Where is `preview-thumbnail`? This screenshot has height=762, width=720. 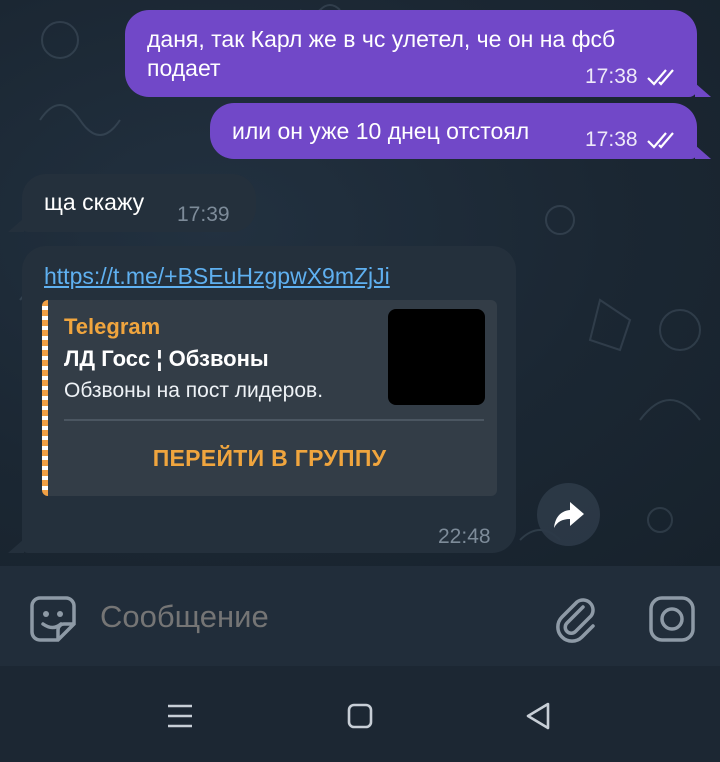
preview-thumbnail is located at coordinates (436, 357).